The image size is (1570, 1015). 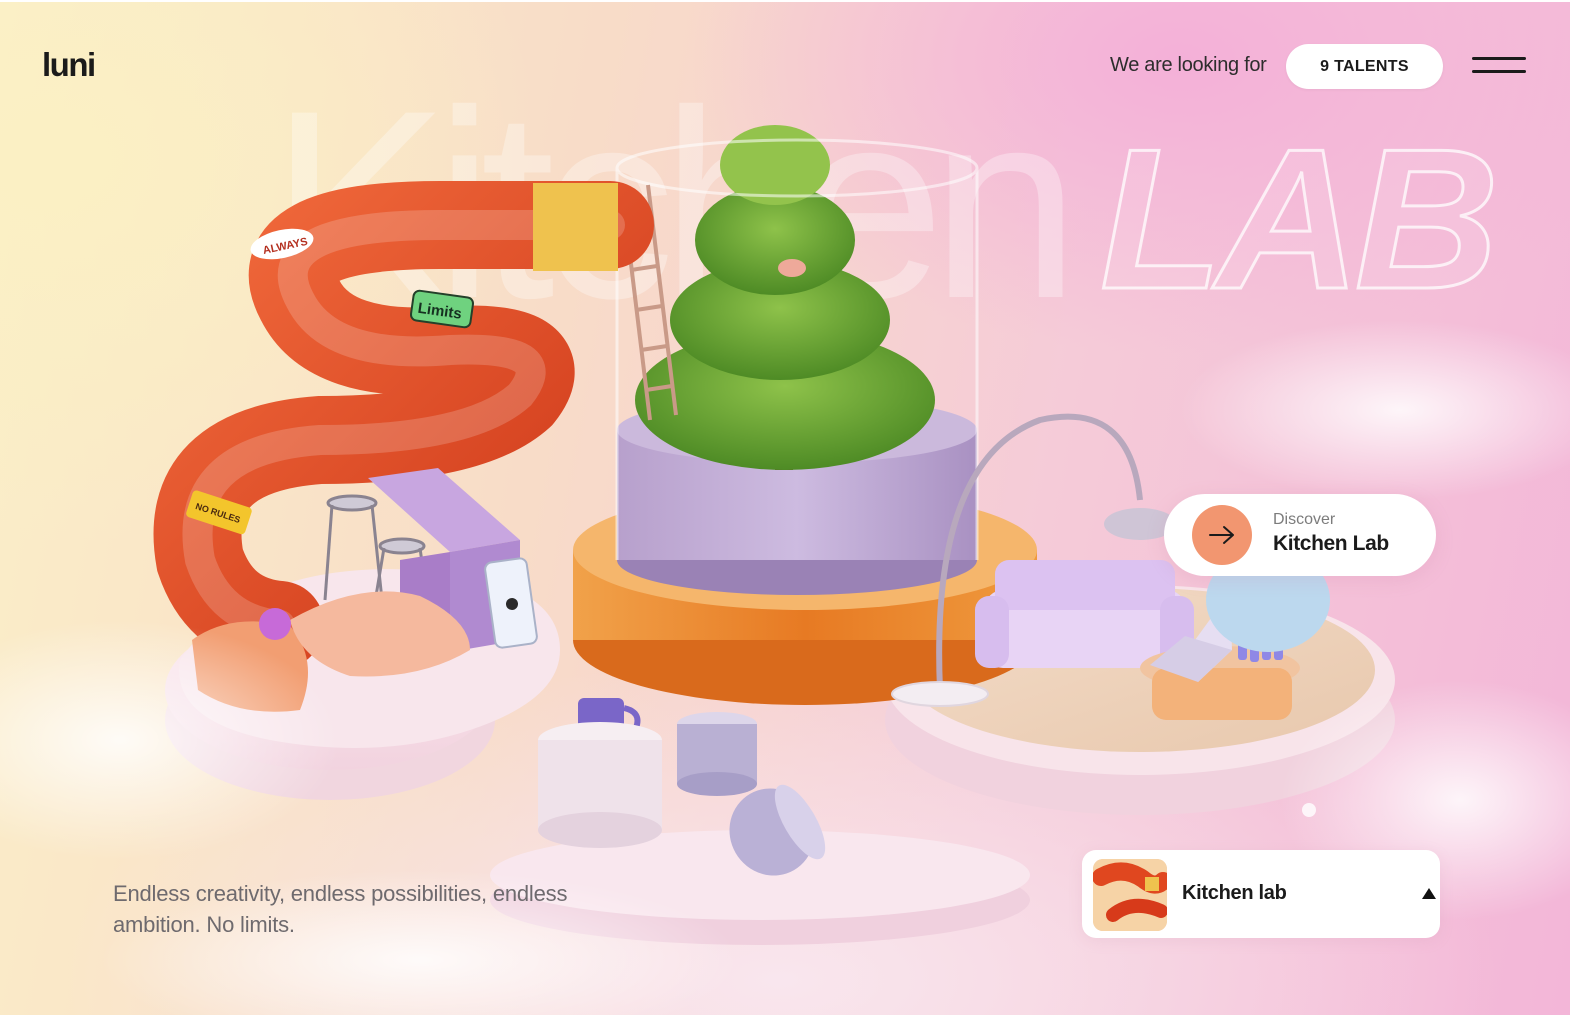 What do you see at coordinates (1130, 895) in the screenshot?
I see `project-thumbnail` at bounding box center [1130, 895].